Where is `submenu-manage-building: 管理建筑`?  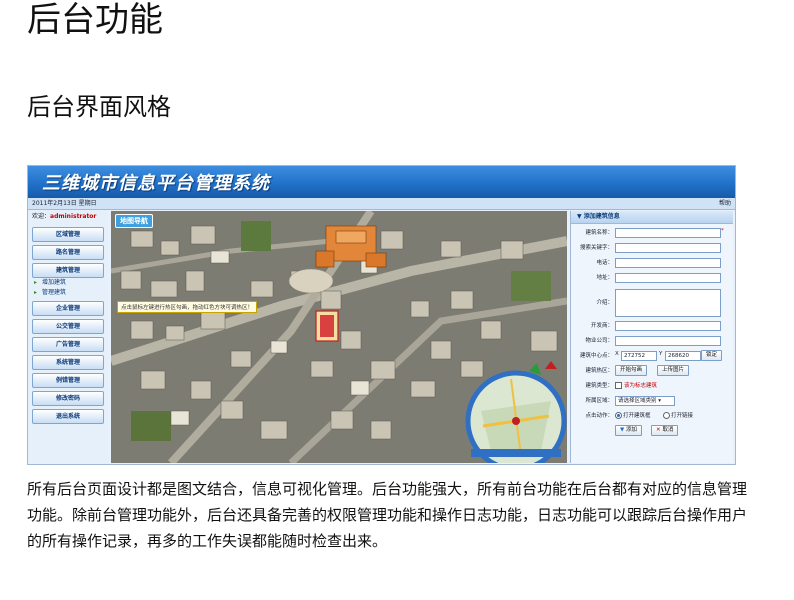 submenu-manage-building: 管理建筑 is located at coordinates (68, 293).